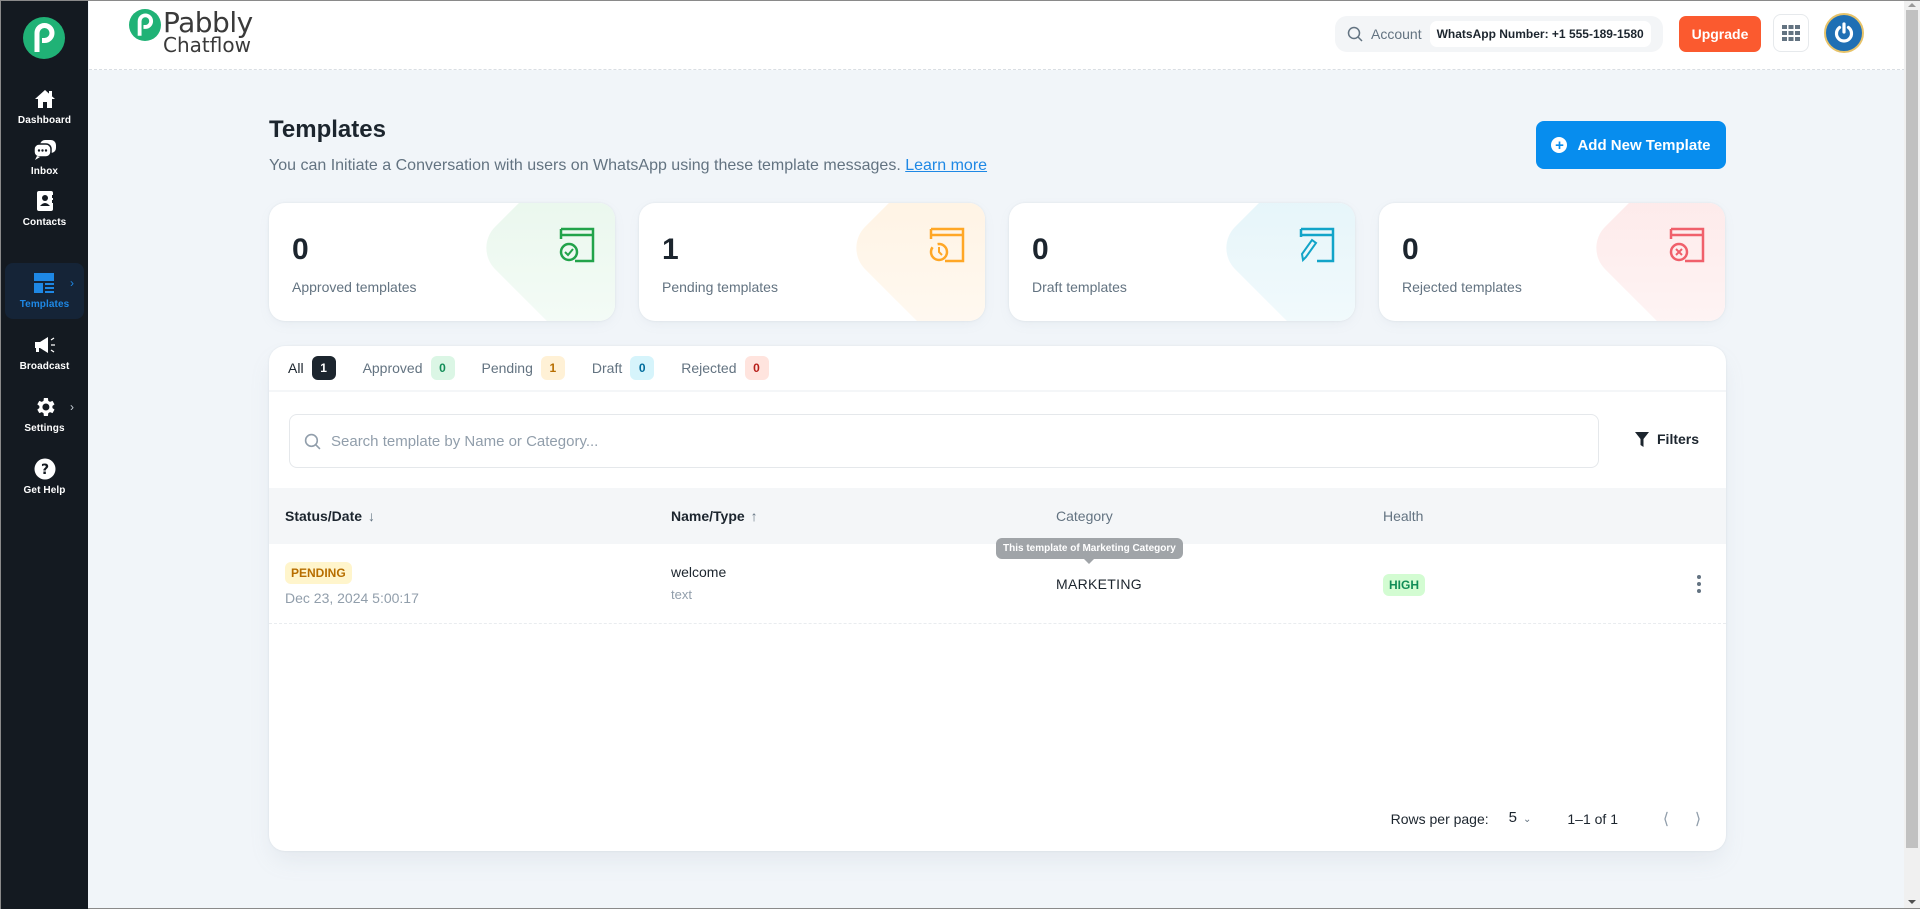 The image size is (1920, 909). What do you see at coordinates (1559, 145) in the screenshot?
I see `plus-circle-icon: +` at bounding box center [1559, 145].